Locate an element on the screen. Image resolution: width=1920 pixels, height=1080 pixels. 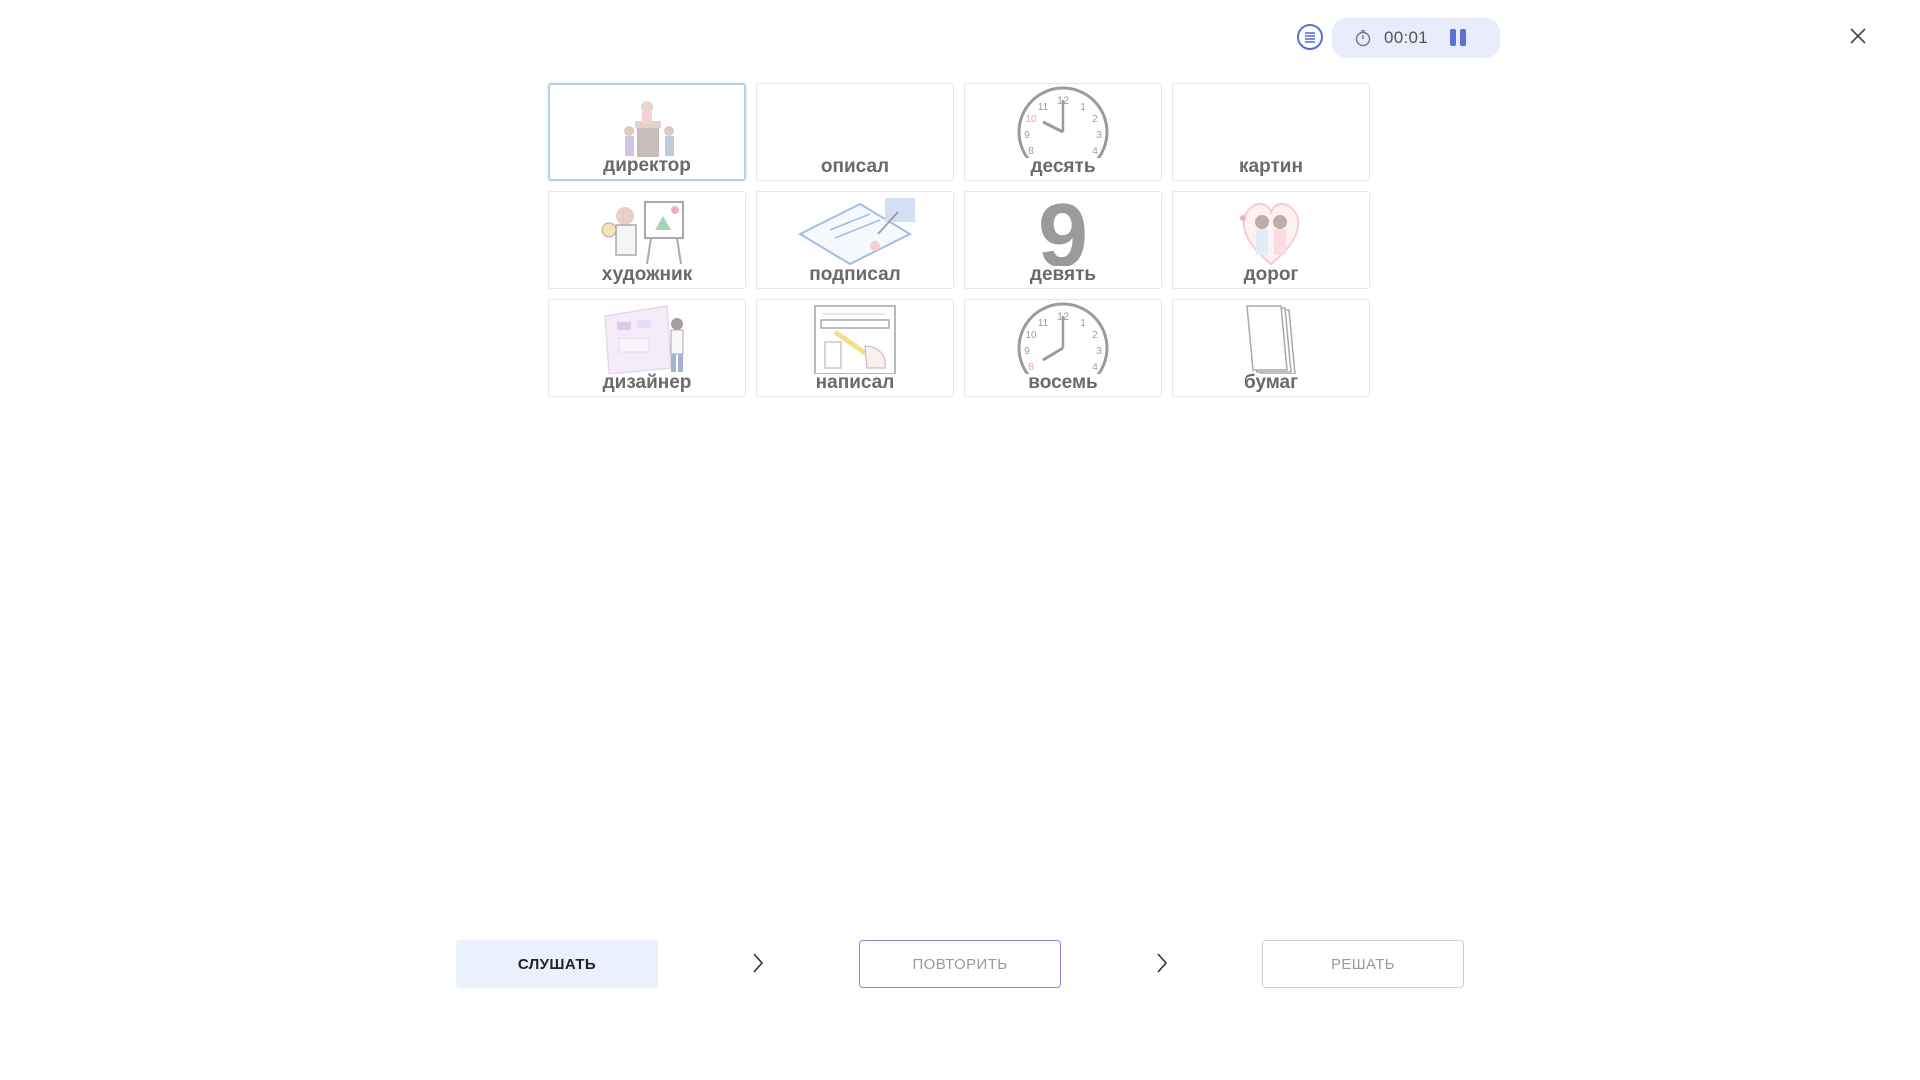
solve-button: РЕШАТЬ is located at coordinates (1363, 964).